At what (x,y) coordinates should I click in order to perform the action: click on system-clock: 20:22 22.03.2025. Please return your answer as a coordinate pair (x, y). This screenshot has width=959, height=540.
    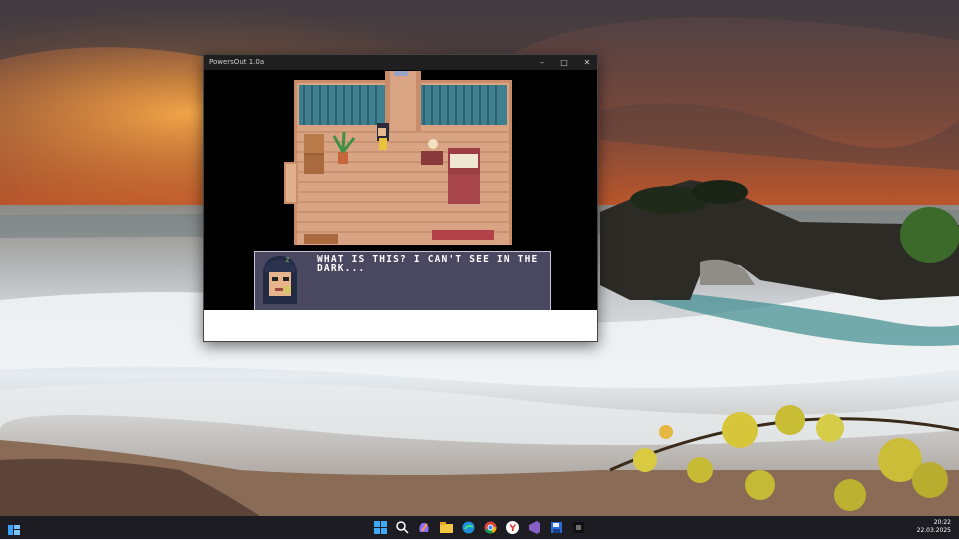
    Looking at the image, I should click on (934, 527).